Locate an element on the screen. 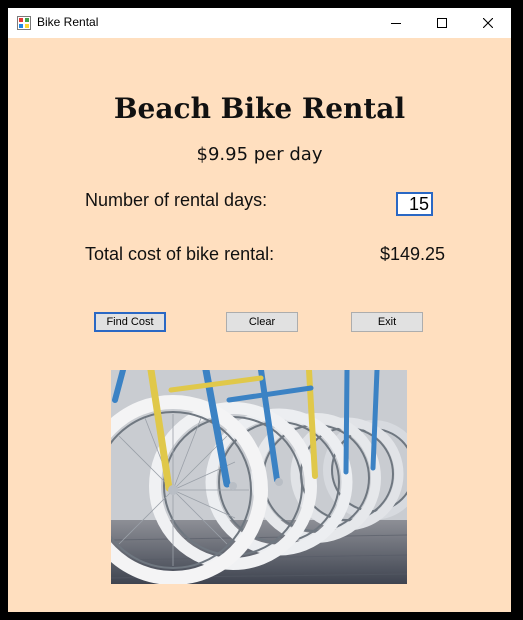 The height and width of the screenshot is (620, 523). maximize-icon is located at coordinates (442, 23).